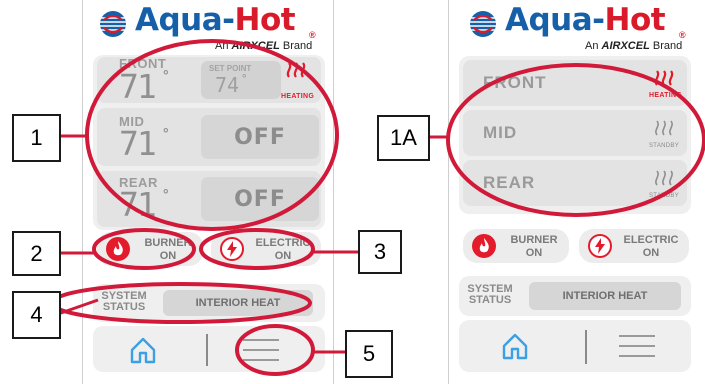 The image size is (705, 384). What do you see at coordinates (369, 354) in the screenshot?
I see `callout-5: 5` at bounding box center [369, 354].